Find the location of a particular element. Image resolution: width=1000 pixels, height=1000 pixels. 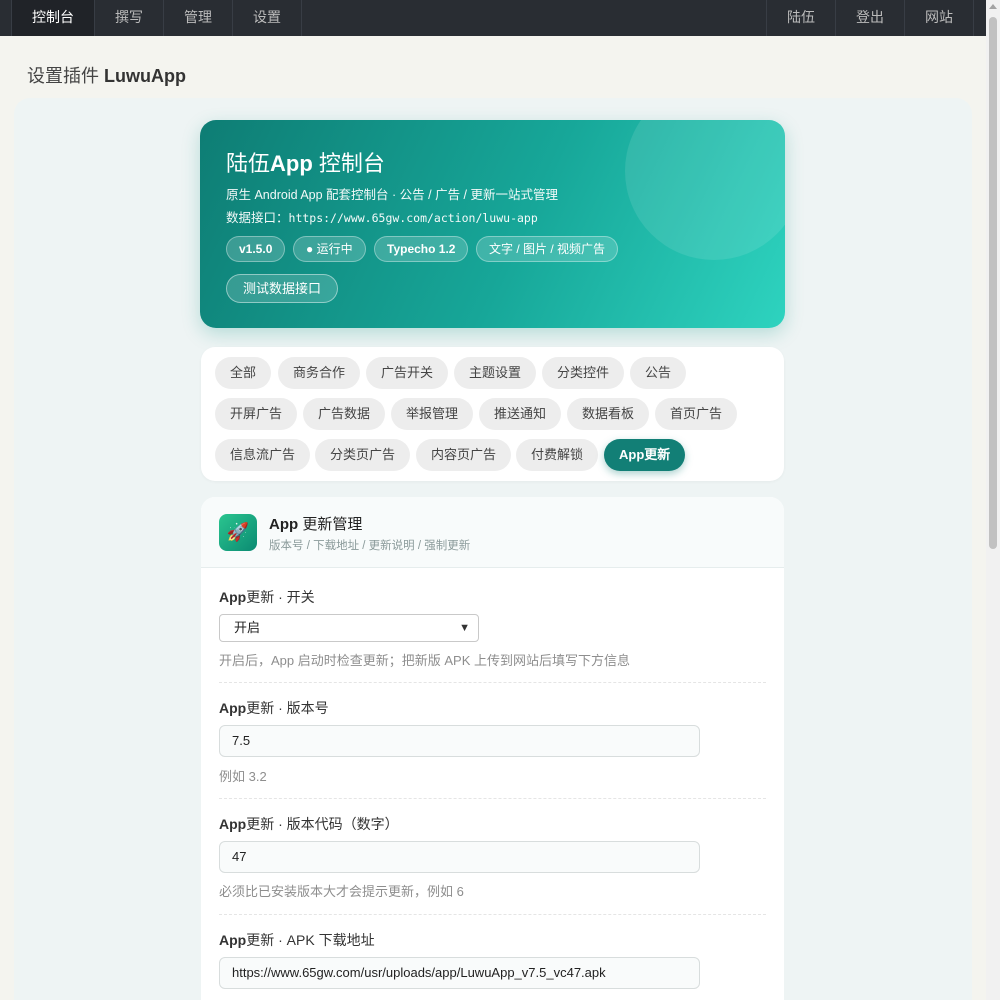

hero-title: 陆伍App 控制台 is located at coordinates (305, 162).